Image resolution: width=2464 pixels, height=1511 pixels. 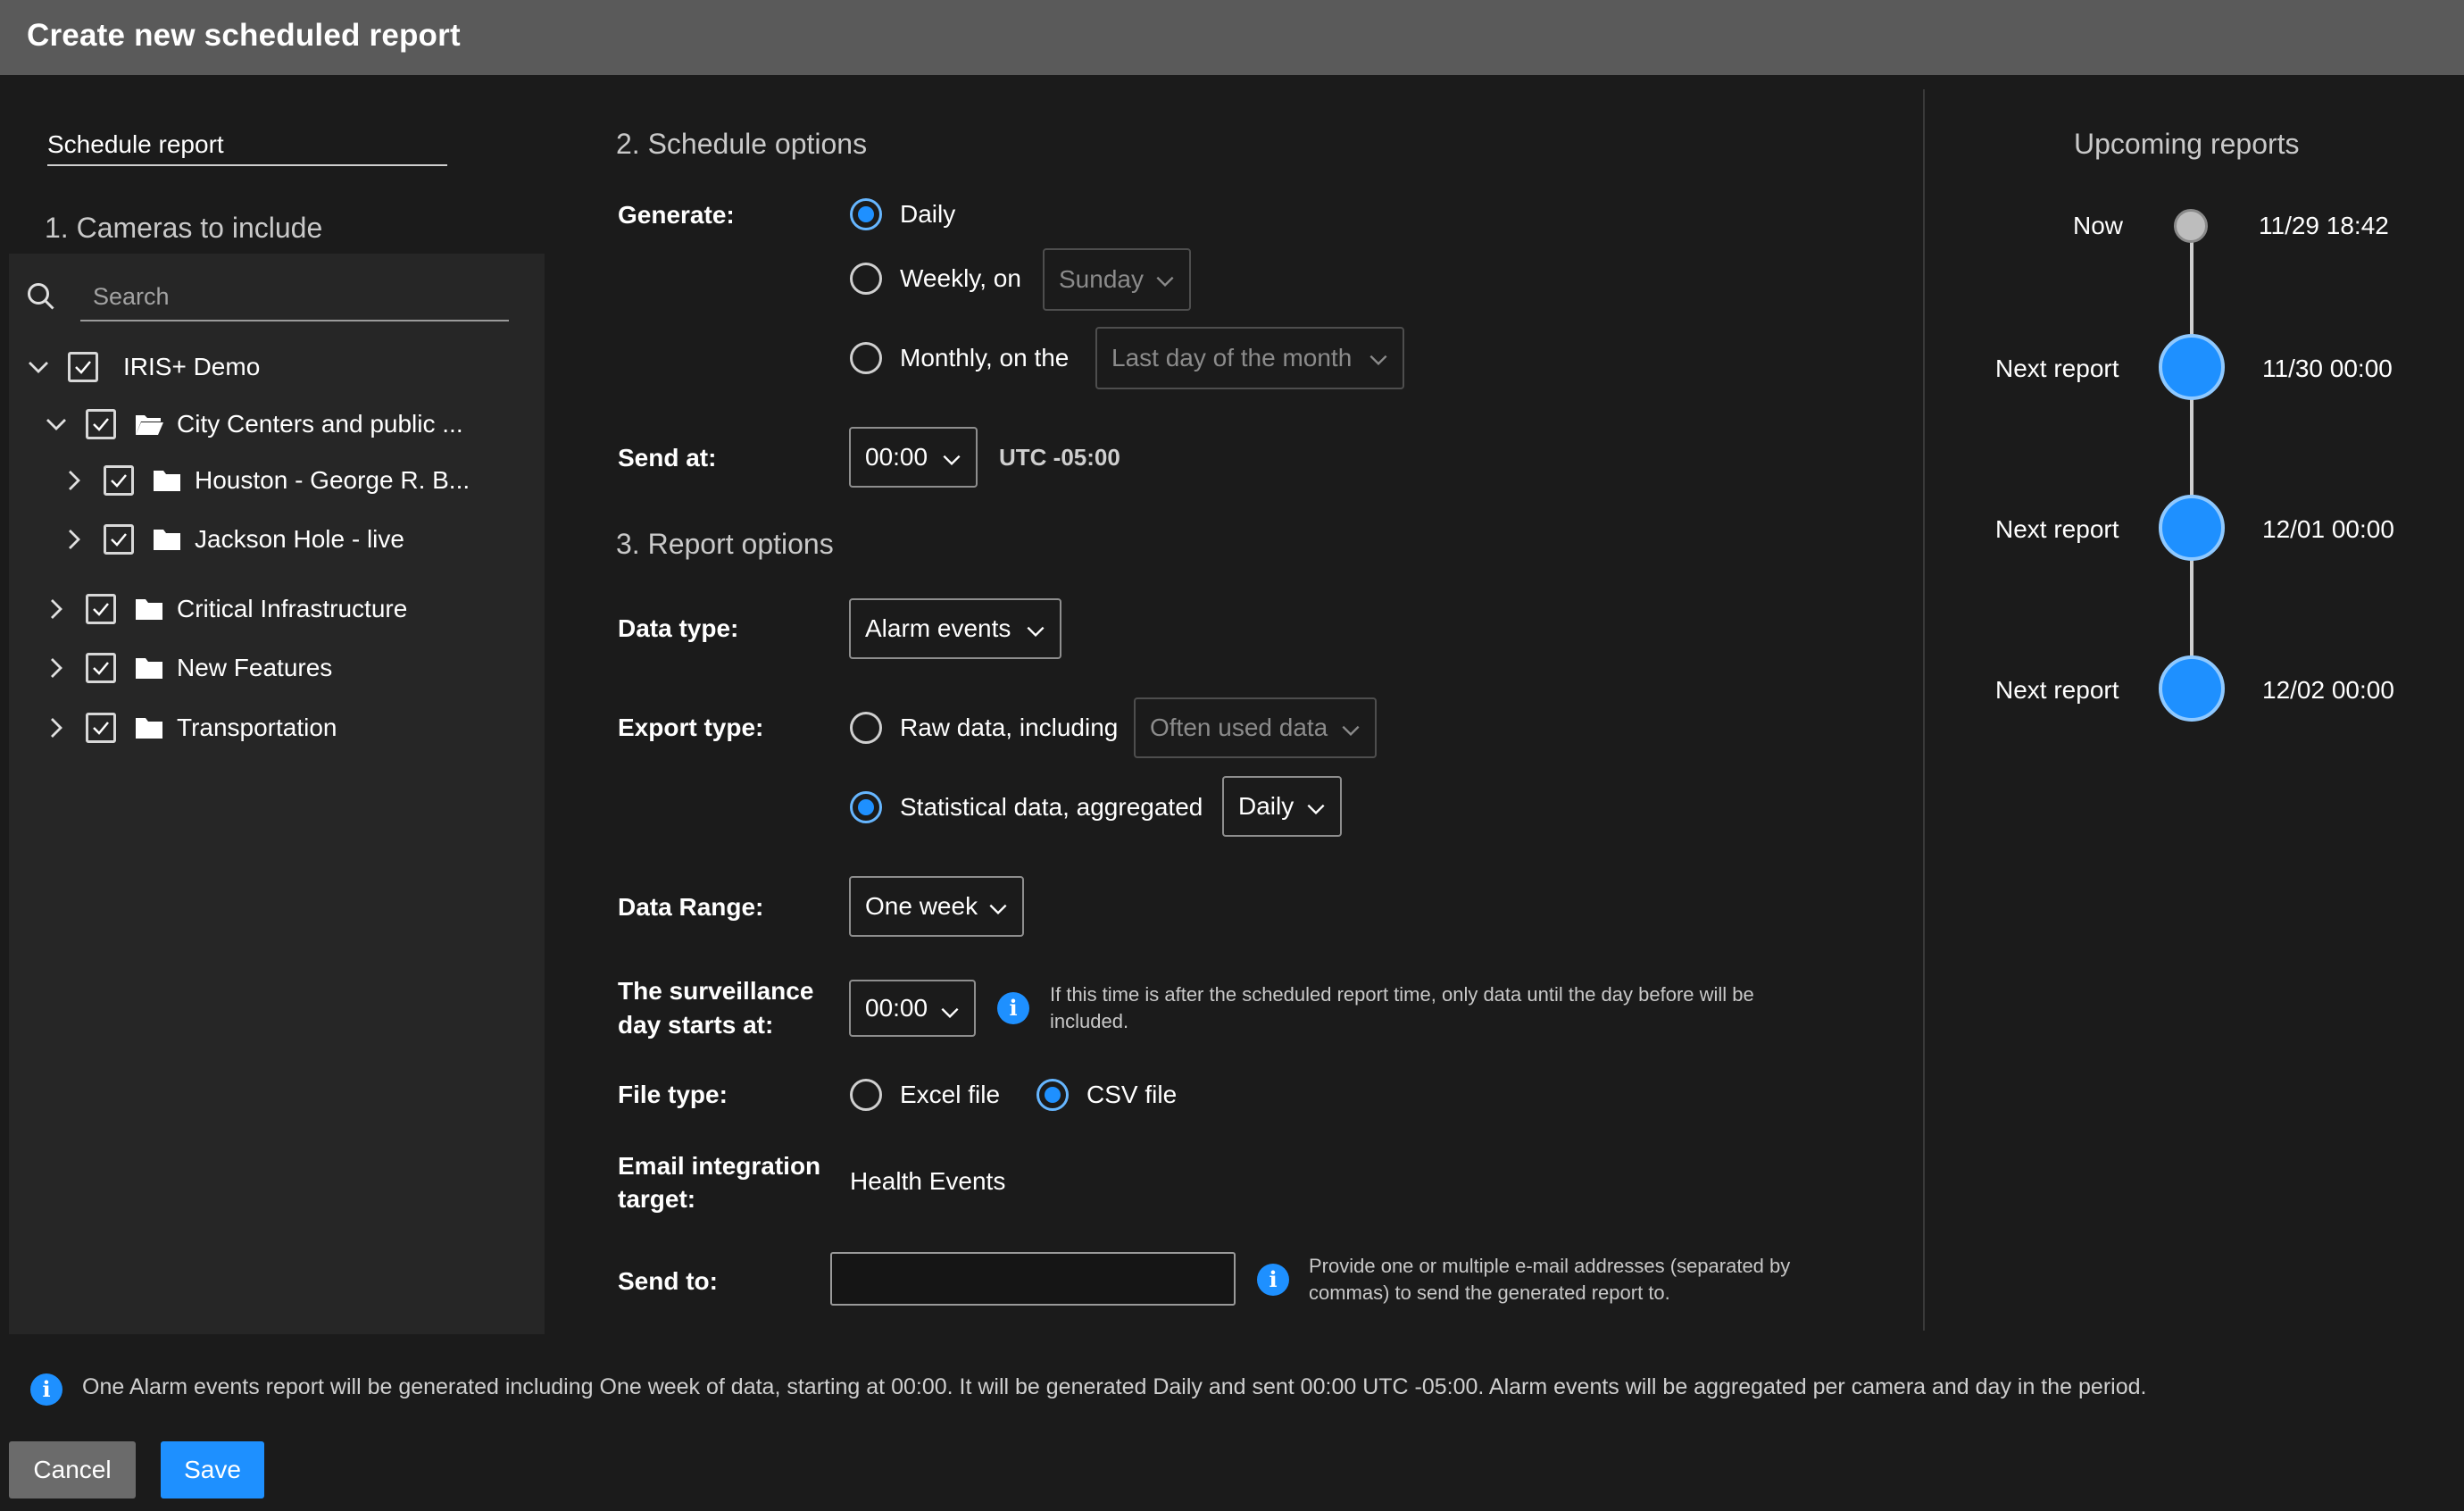 I want to click on aggregation-value: Daily, so click(x=1266, y=806).